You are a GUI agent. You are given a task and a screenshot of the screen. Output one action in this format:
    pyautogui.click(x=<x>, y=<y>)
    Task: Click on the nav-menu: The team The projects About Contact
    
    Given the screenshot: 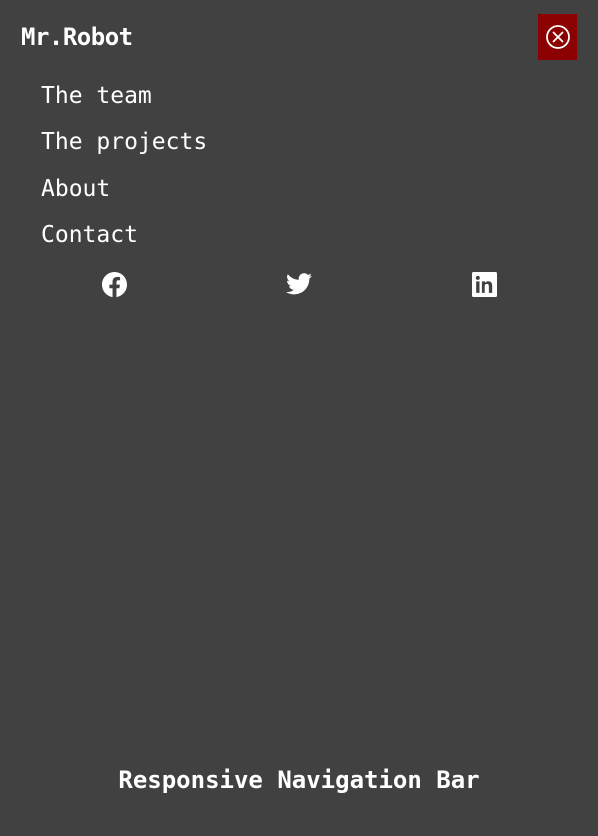 What is the action you would take?
    pyautogui.click(x=124, y=165)
    